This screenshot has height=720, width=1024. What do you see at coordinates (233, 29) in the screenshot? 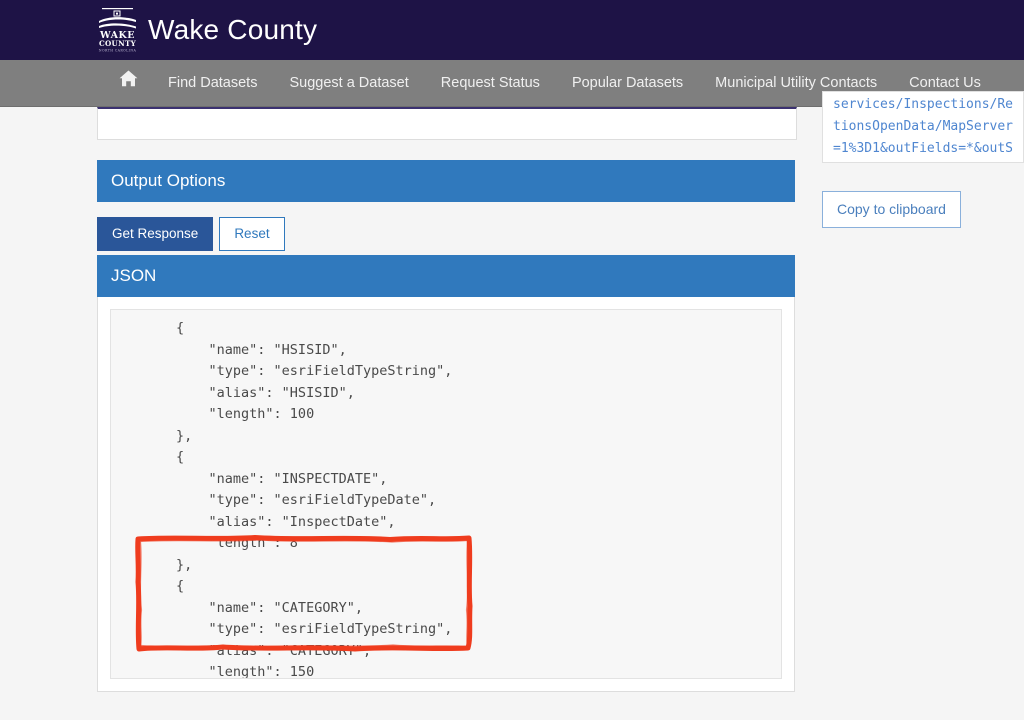
I see `site-title: Wake County` at bounding box center [233, 29].